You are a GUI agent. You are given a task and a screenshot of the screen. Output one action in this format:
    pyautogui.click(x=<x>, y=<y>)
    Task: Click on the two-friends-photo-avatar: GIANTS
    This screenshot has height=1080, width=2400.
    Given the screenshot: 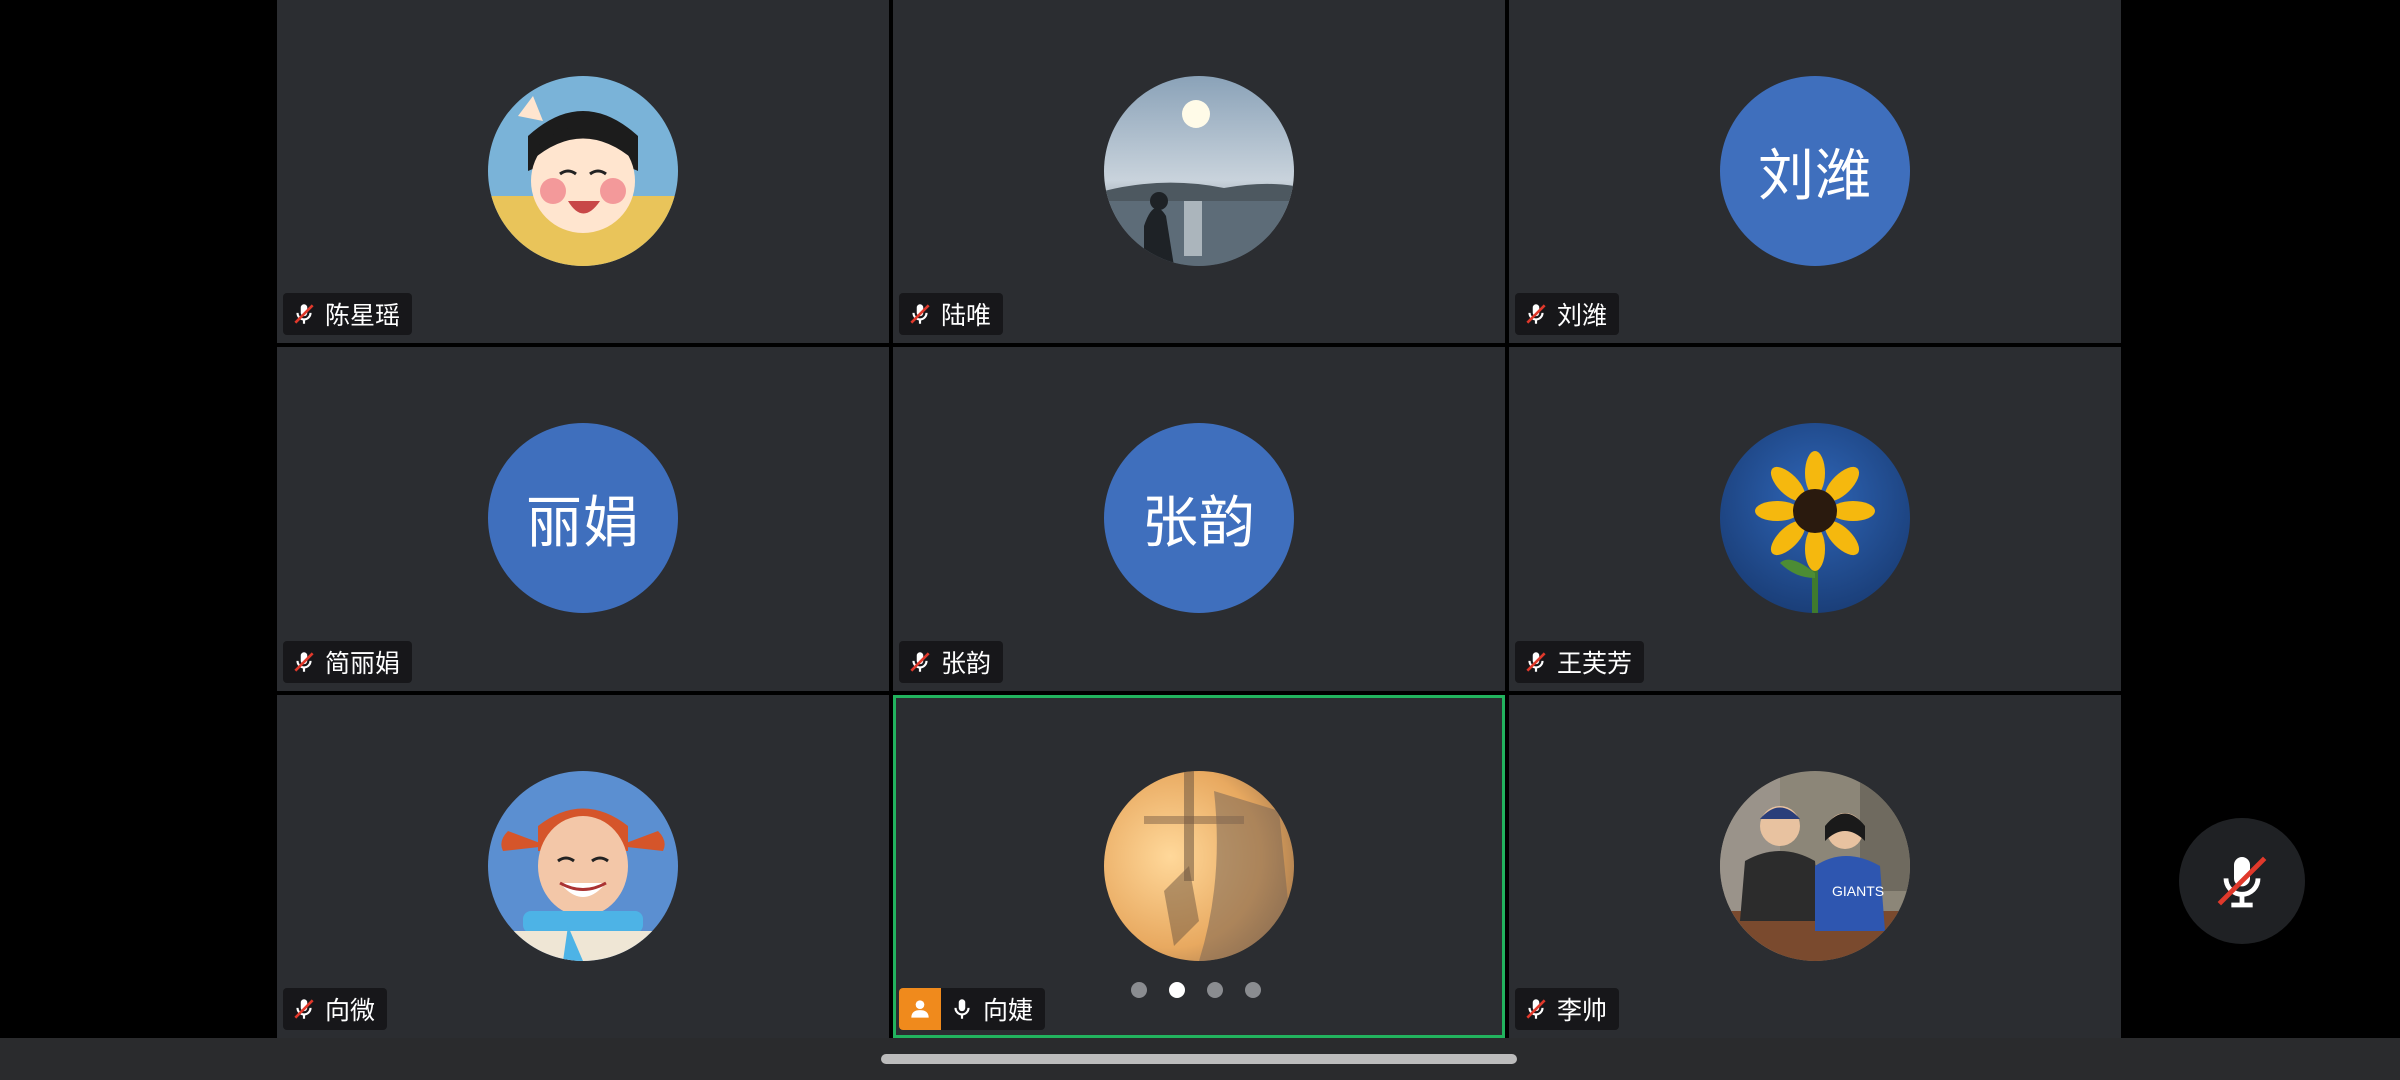 What is the action you would take?
    pyautogui.click(x=1815, y=865)
    